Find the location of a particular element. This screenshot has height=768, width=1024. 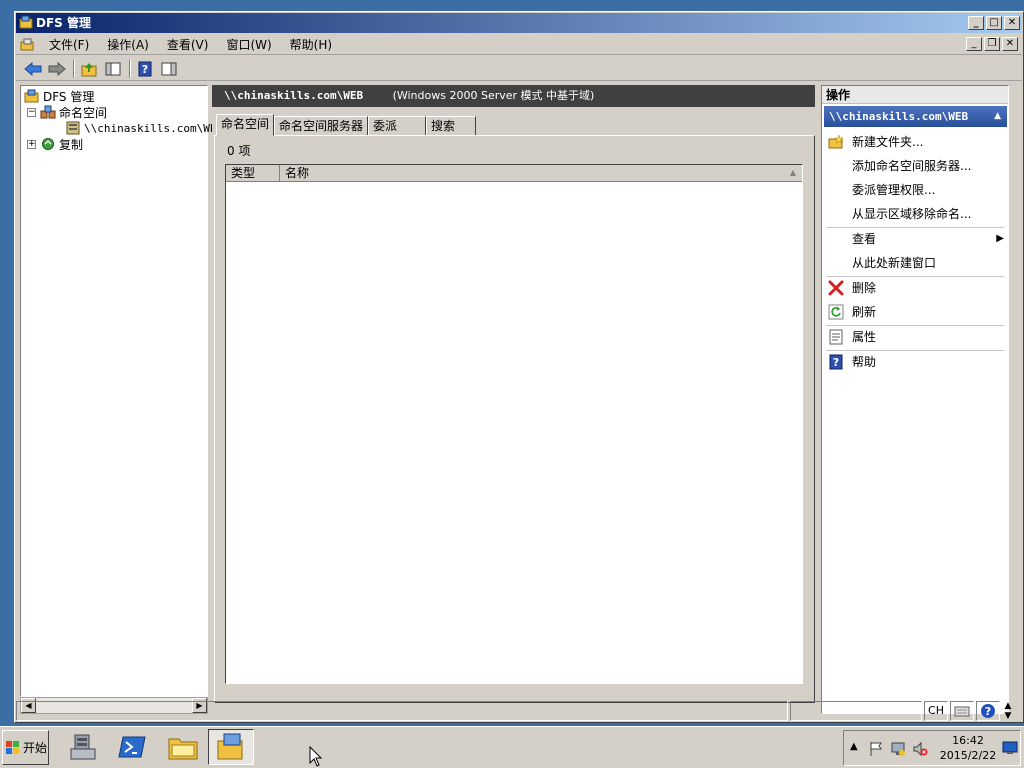

keyboard-icon is located at coordinates (962, 711).